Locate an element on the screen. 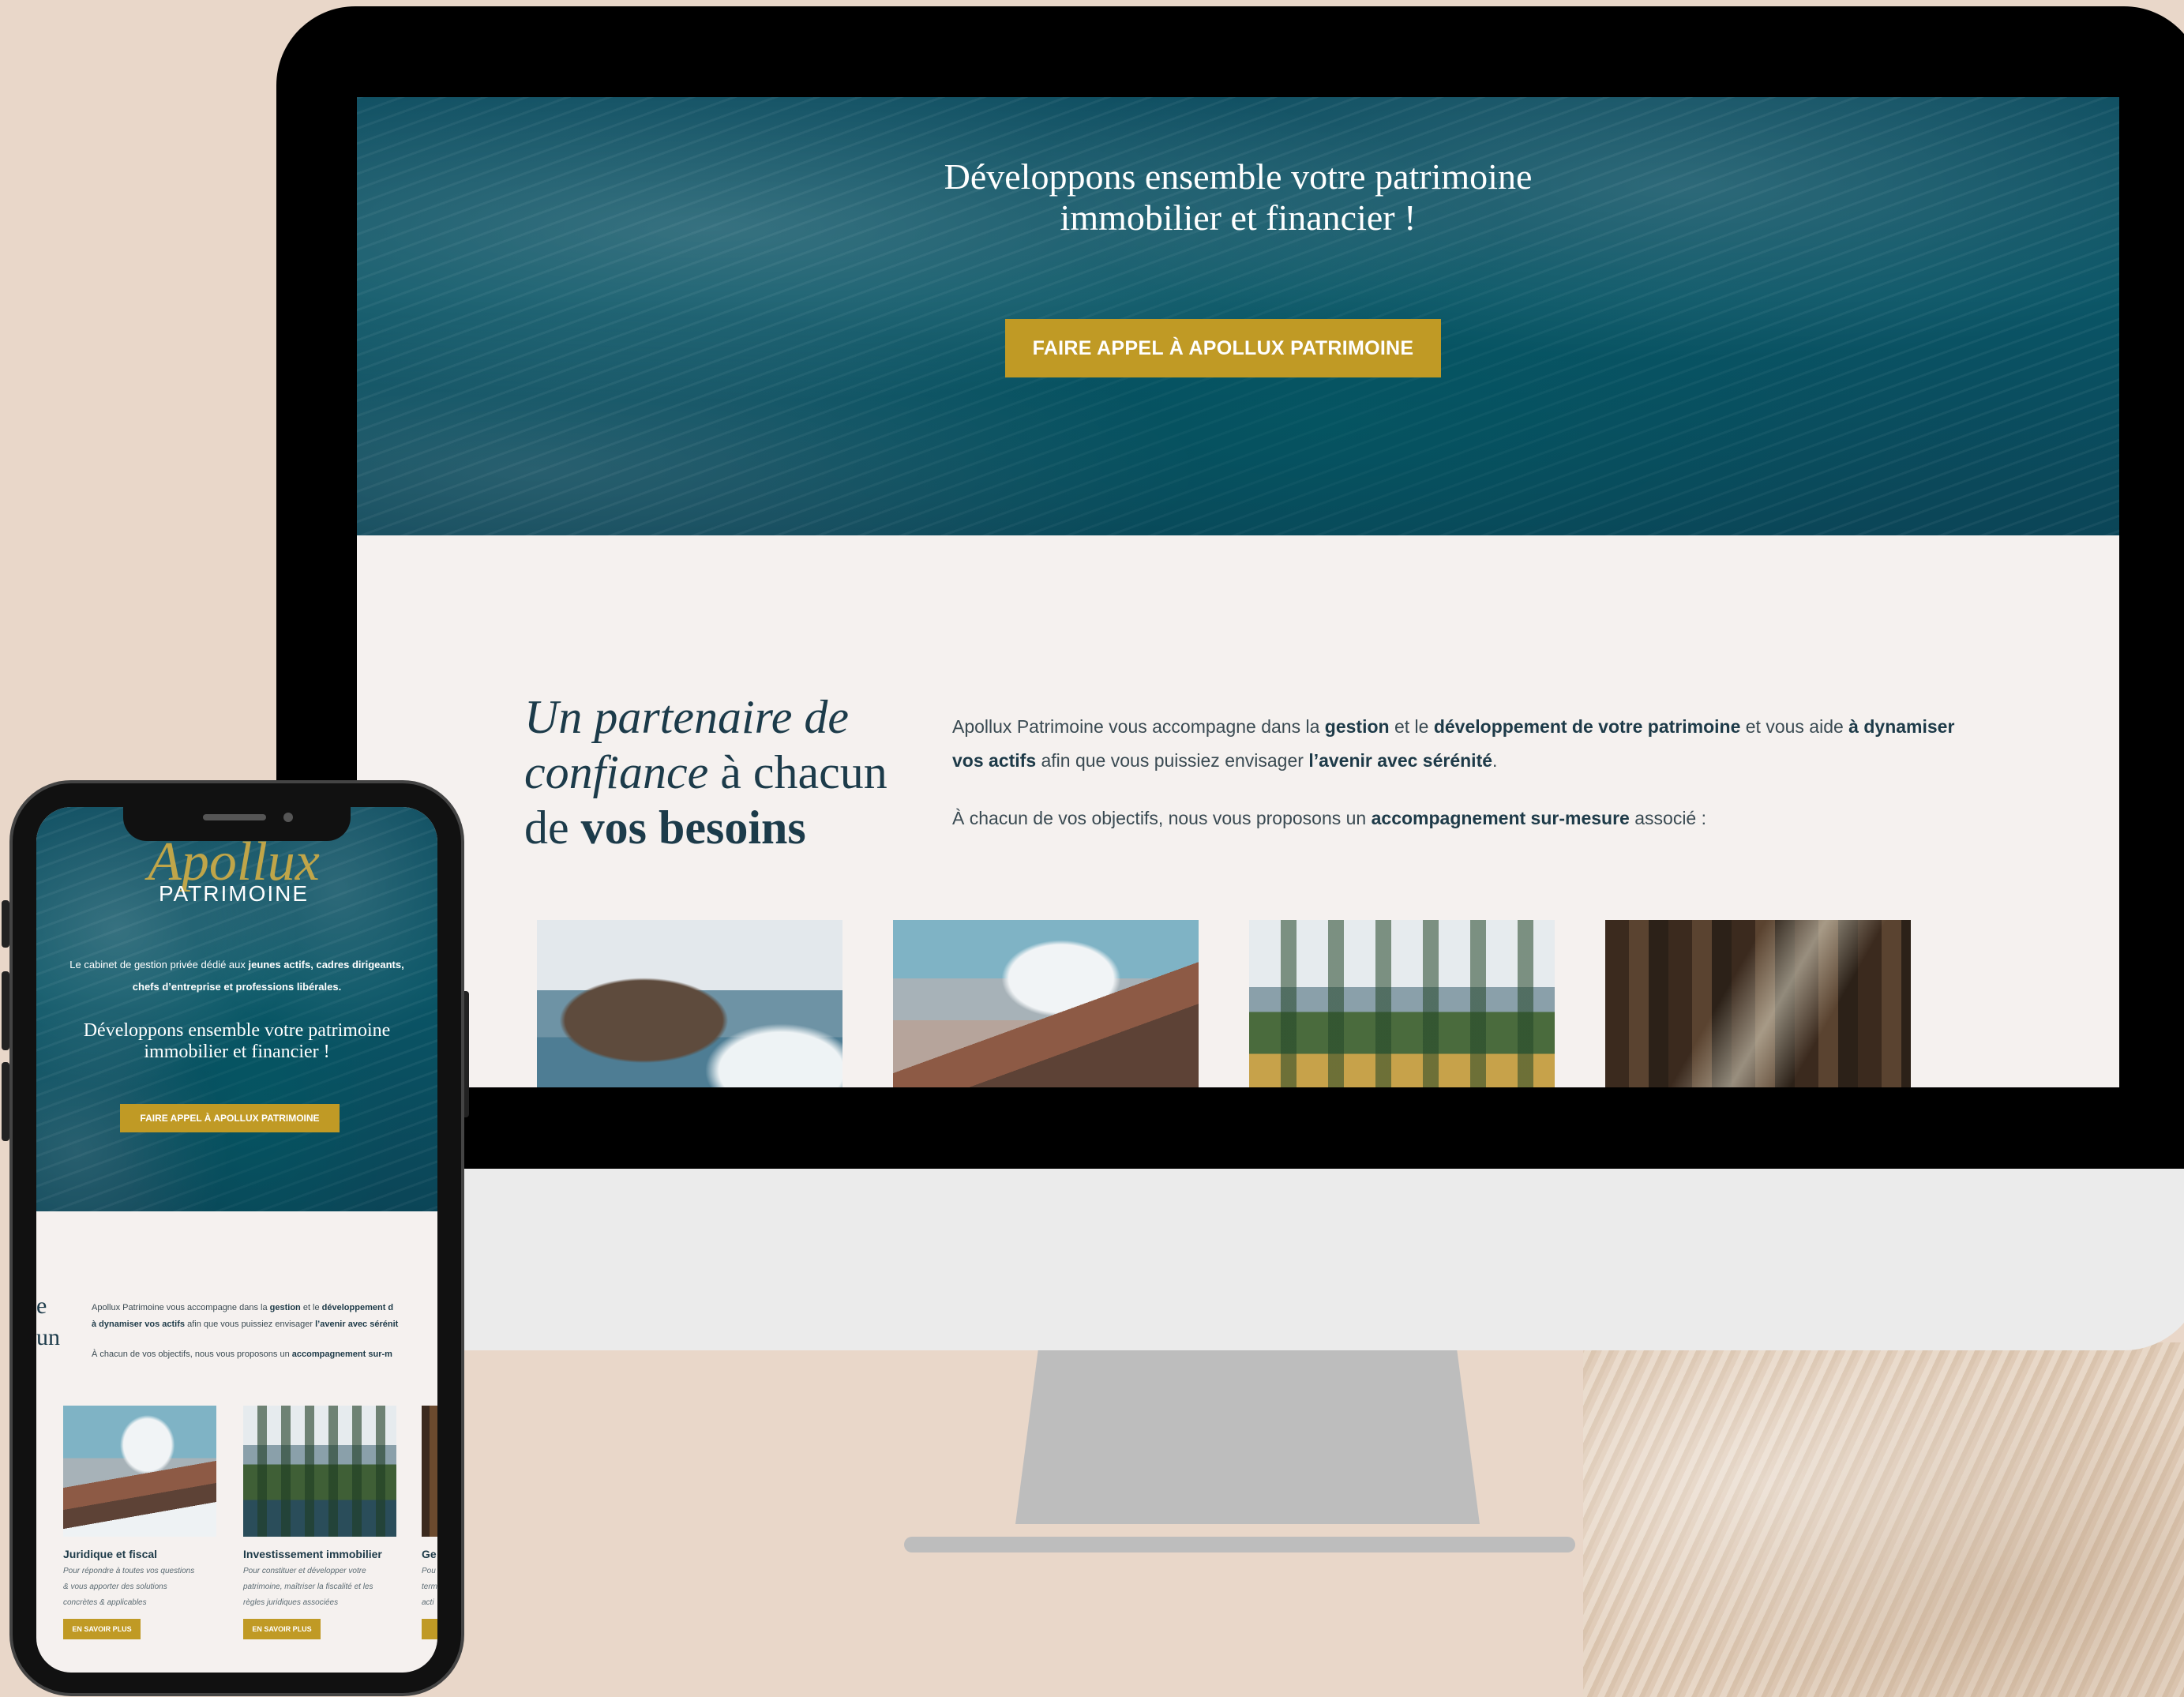 The height and width of the screenshot is (1697, 2184). mobile-service-card: Ge Poutermacti EN is located at coordinates (429, 1522).